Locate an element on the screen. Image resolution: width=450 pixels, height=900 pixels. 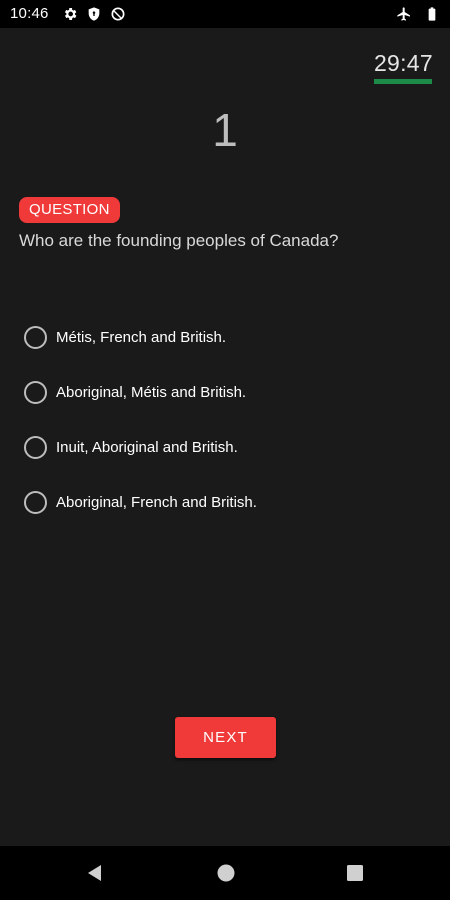
status-bar: 10:46 is located at coordinates (225, 14).